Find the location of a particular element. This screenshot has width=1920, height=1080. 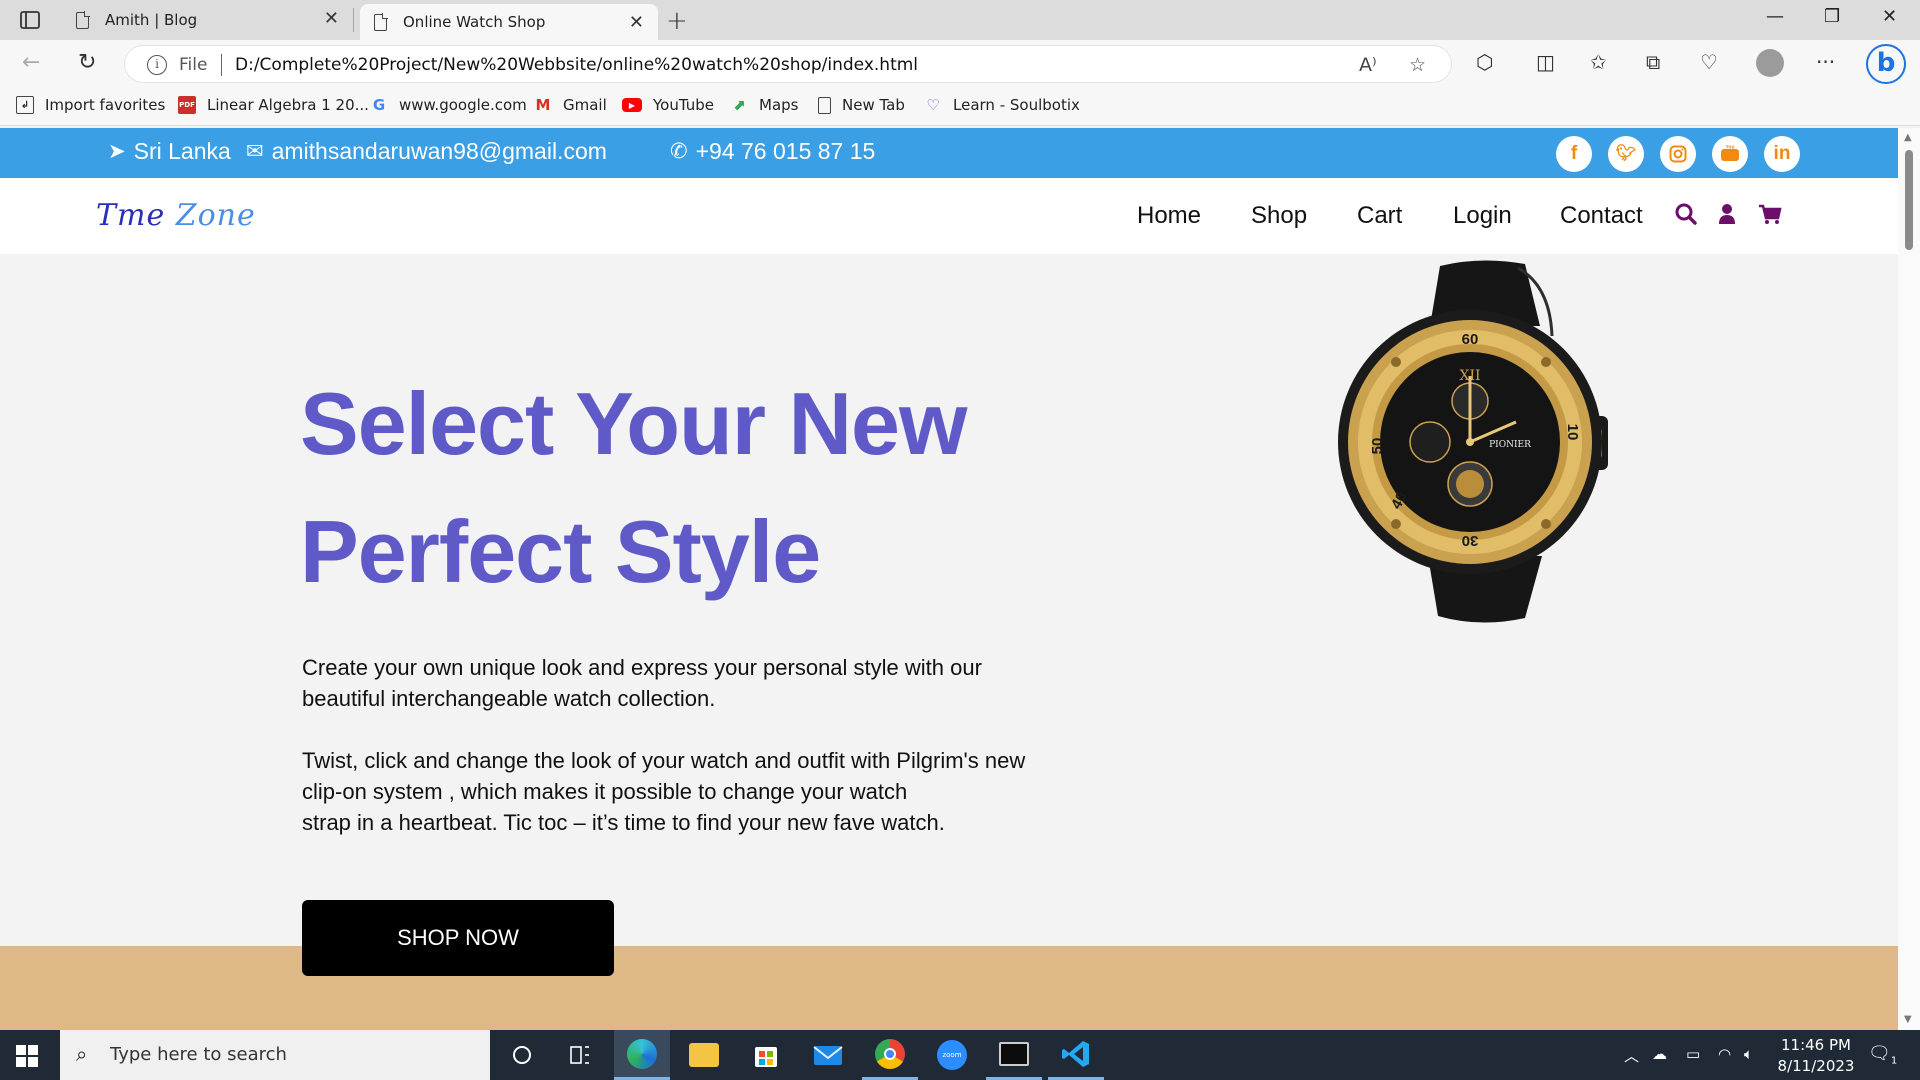

shop-now-button: SHOP NOW is located at coordinates (458, 938).